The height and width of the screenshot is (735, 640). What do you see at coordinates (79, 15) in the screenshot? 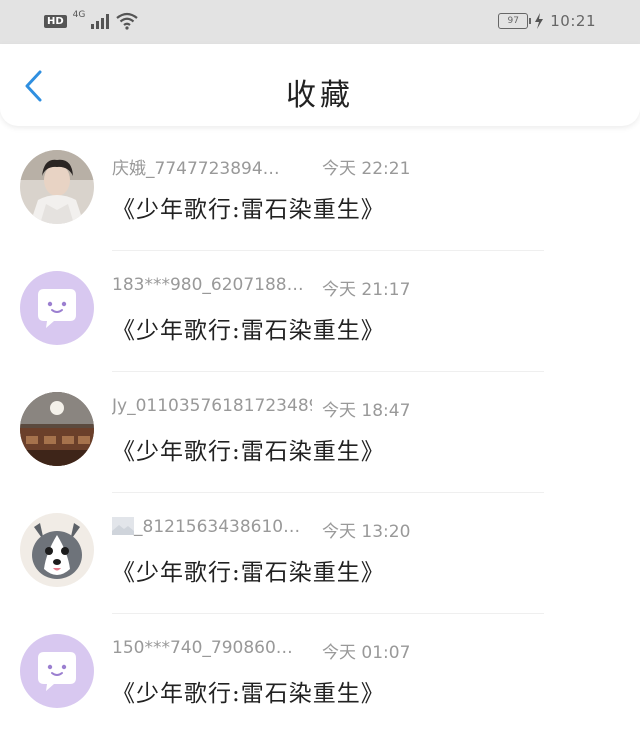
I see `network-type: 4G` at bounding box center [79, 15].